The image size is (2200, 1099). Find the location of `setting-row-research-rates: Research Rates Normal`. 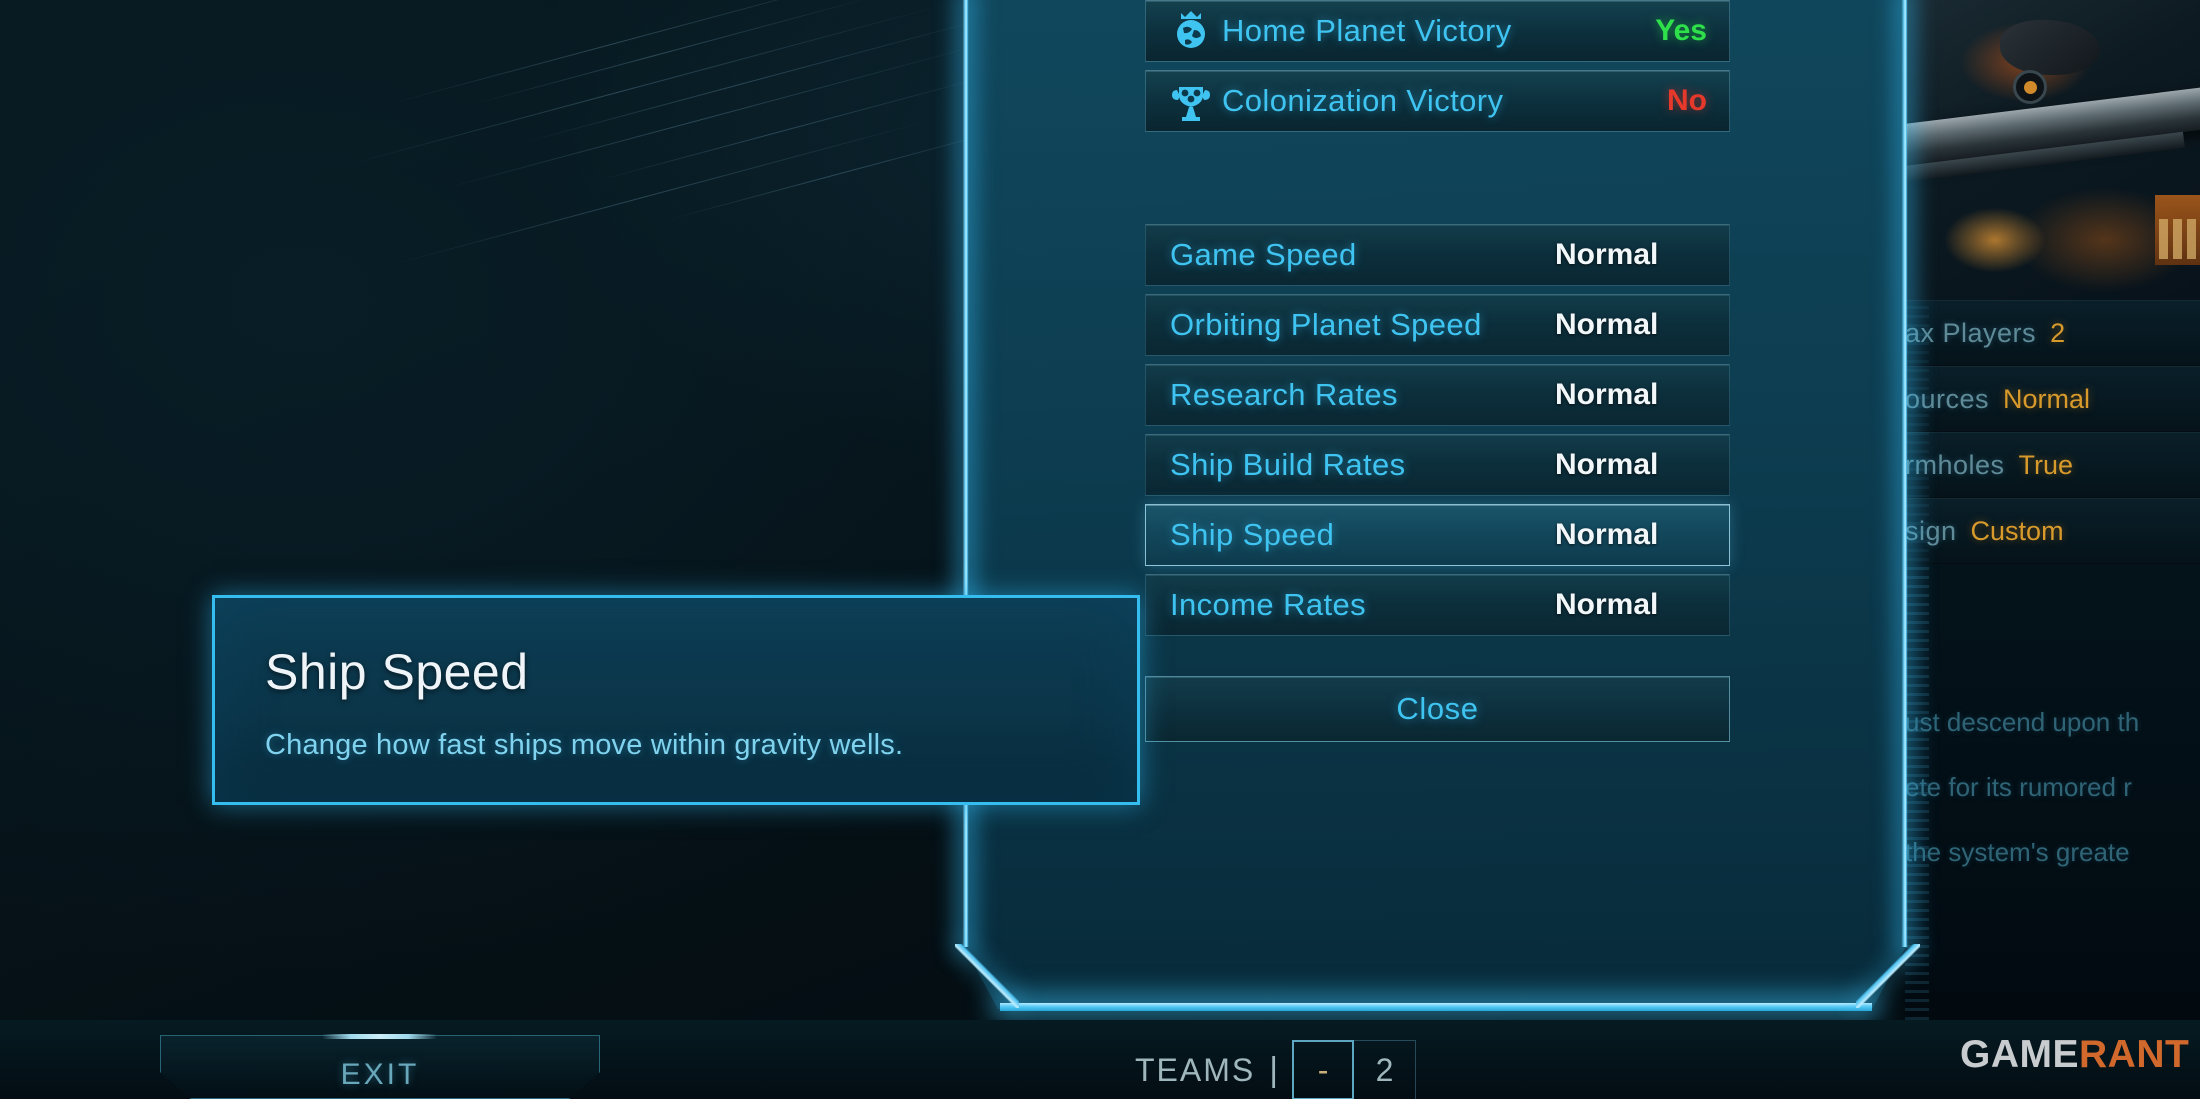

setting-row-research-rates: Research Rates Normal is located at coordinates (1437, 395).